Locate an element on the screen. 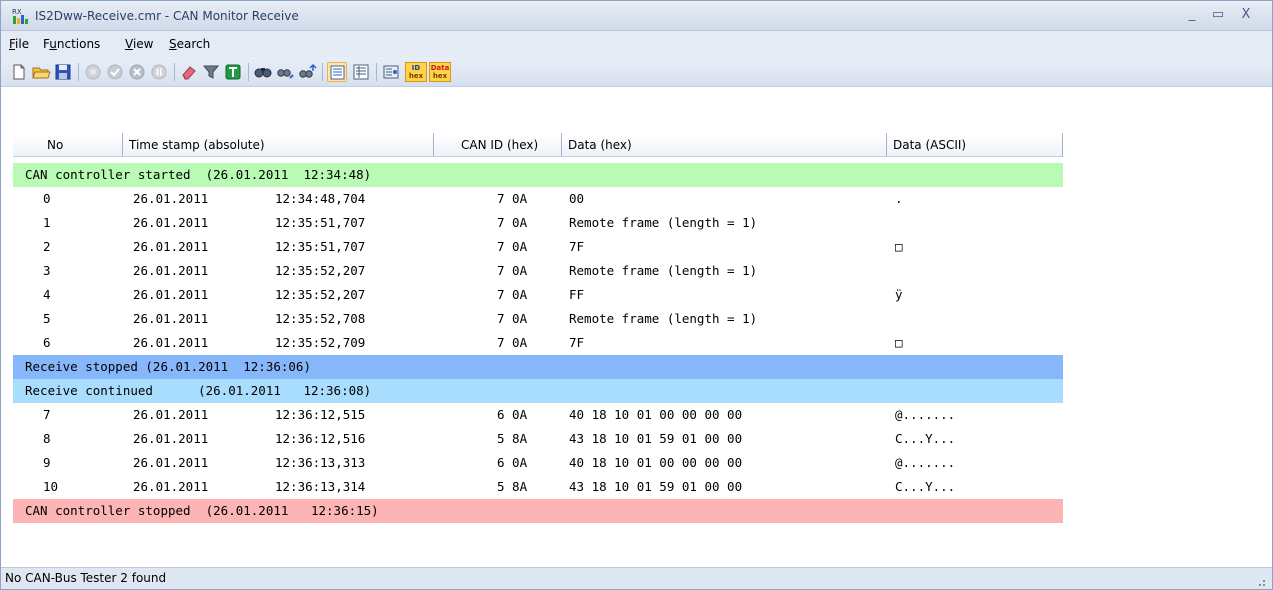 The image size is (1273, 590). cell-no: 3 is located at coordinates (47, 270).